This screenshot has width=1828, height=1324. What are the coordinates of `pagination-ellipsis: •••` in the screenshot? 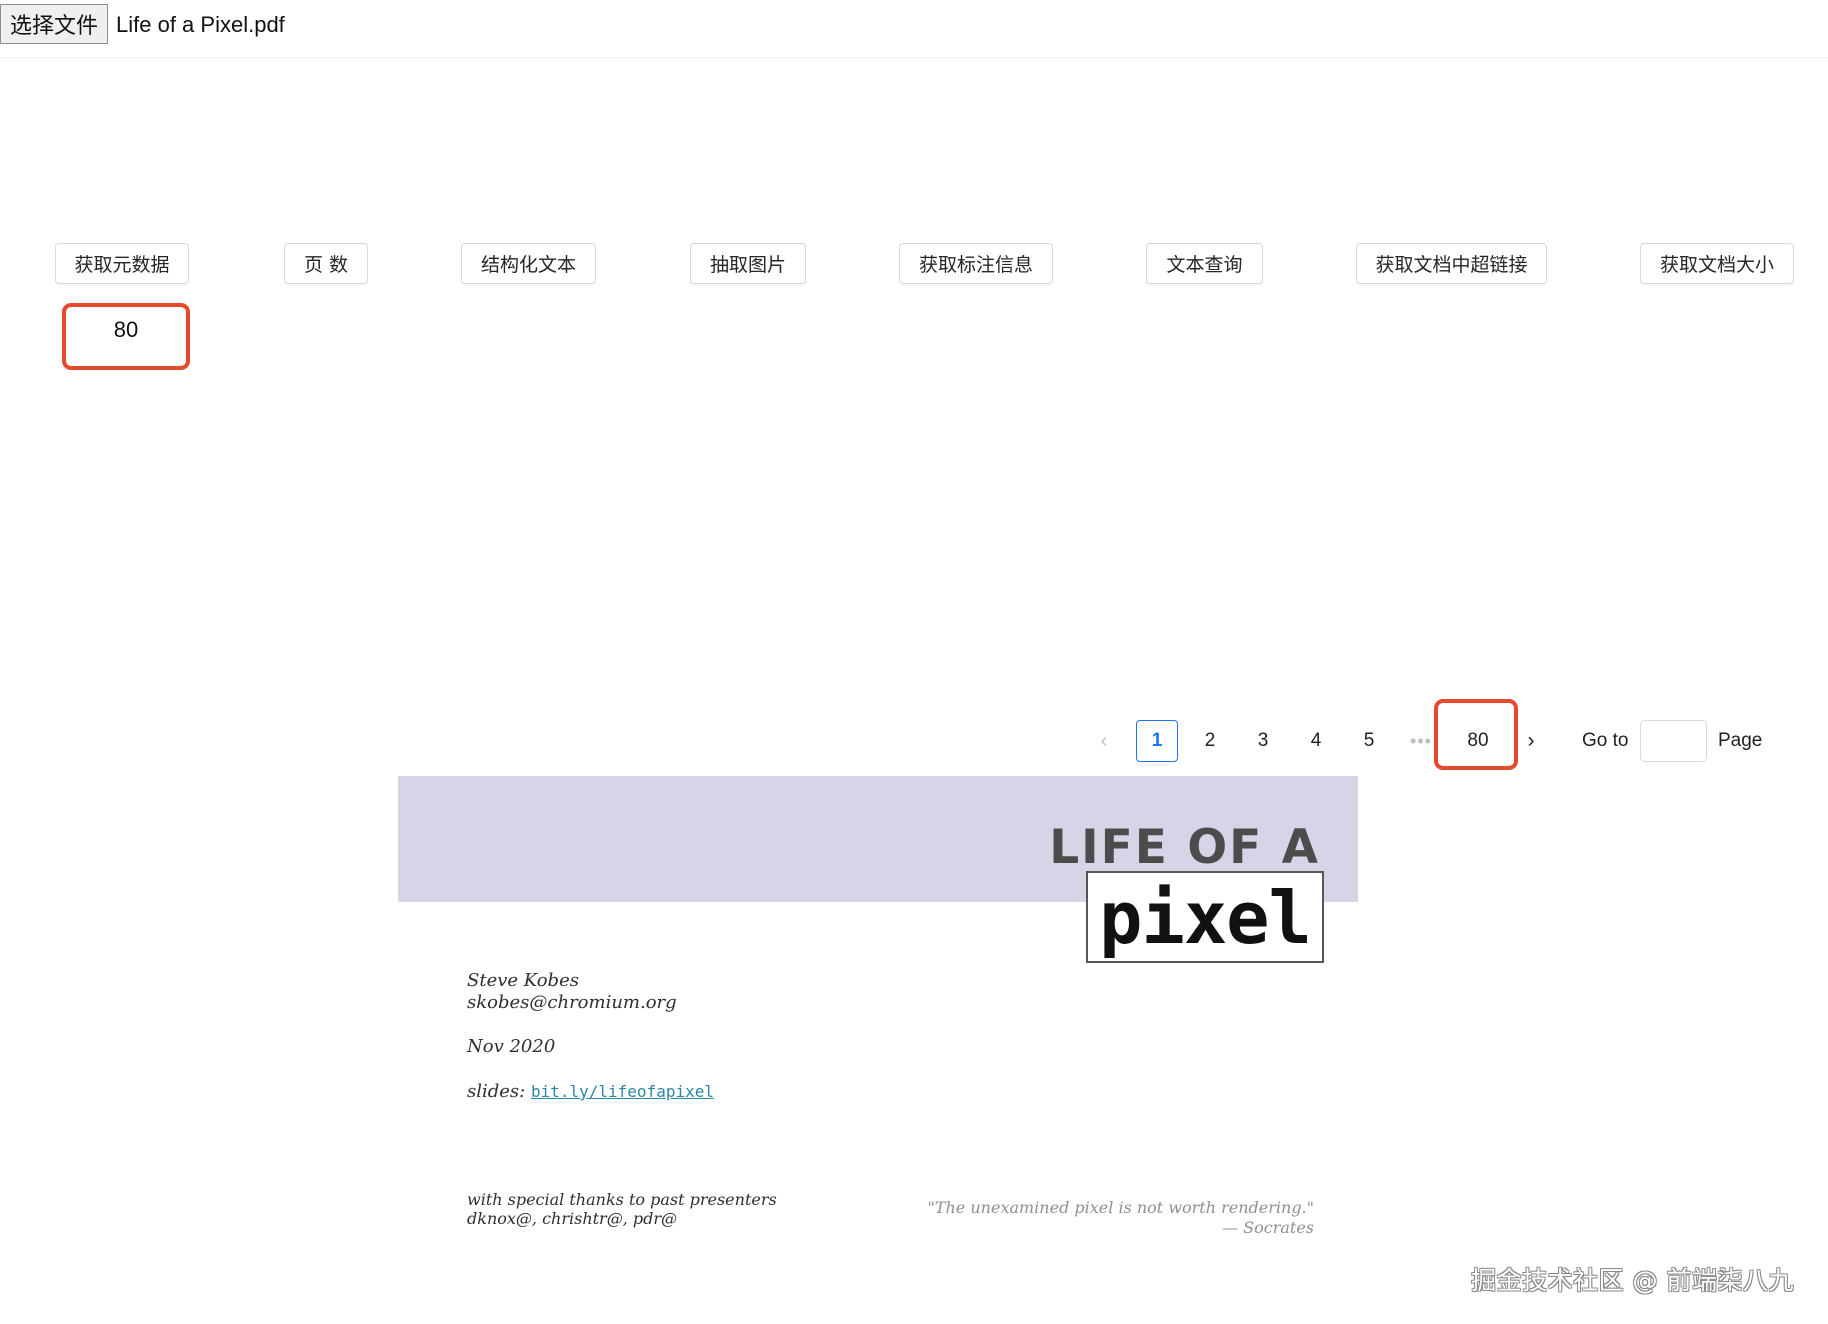 It's located at (1421, 741).